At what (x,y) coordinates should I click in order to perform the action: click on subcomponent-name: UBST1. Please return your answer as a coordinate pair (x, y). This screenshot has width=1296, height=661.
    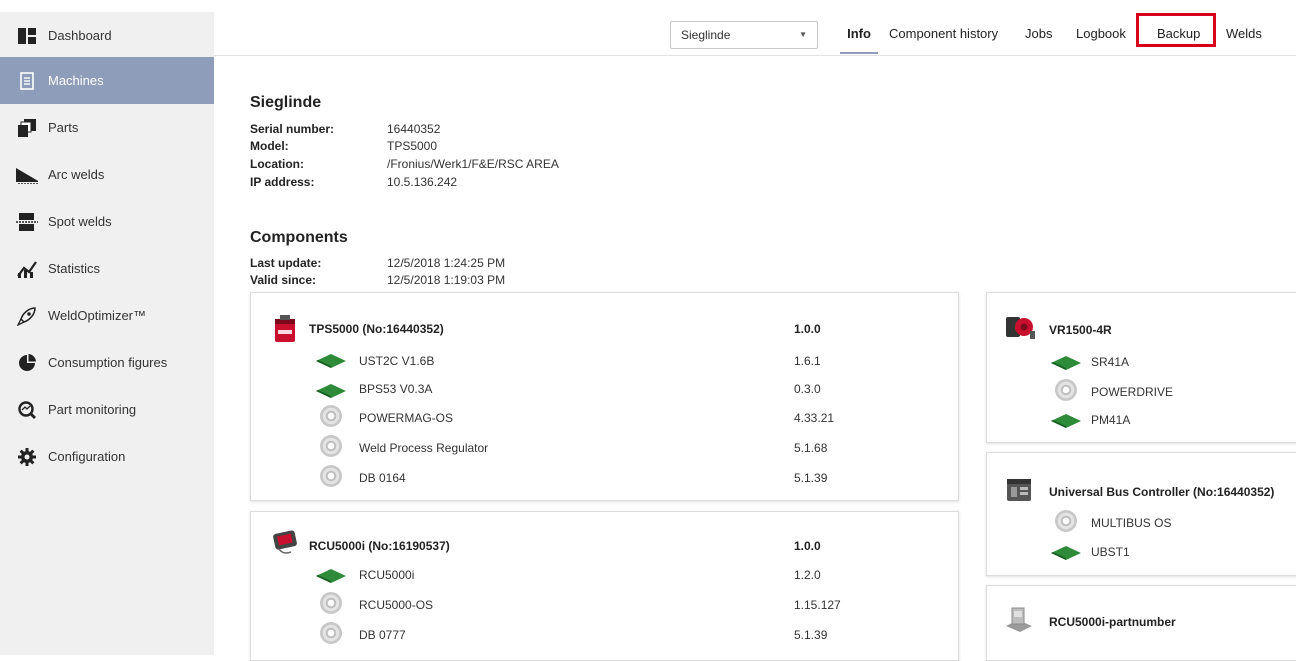
    Looking at the image, I should click on (1110, 552).